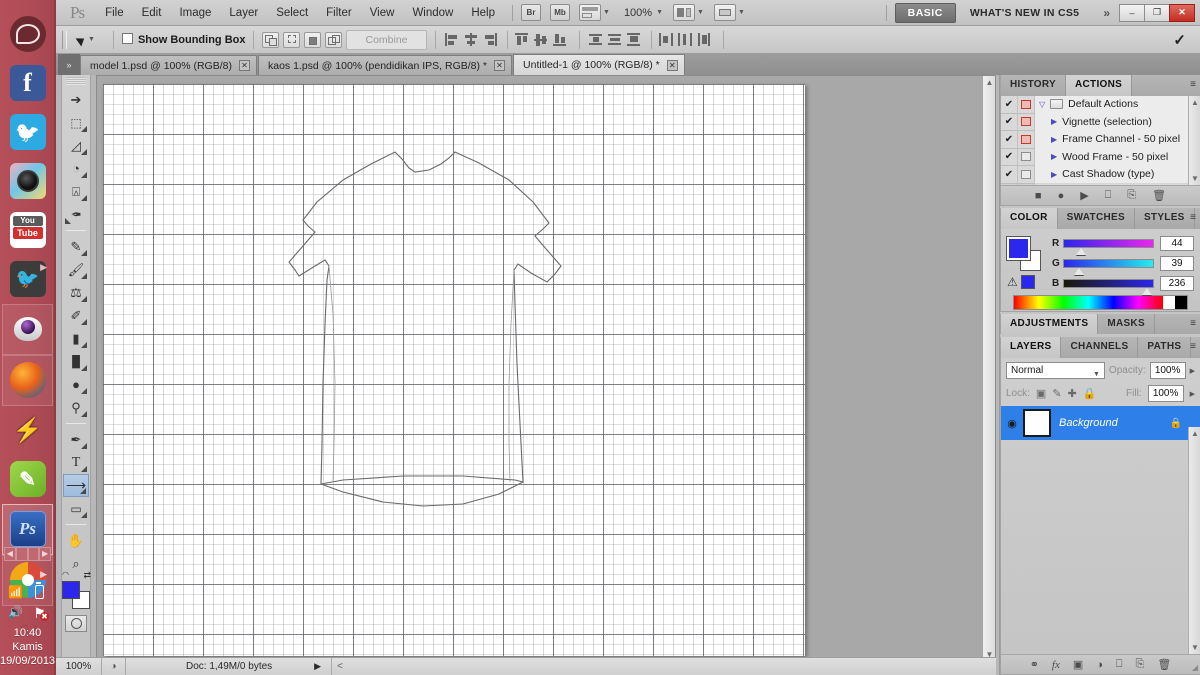  I want to click on path-exclude-icon, so click(334, 39).